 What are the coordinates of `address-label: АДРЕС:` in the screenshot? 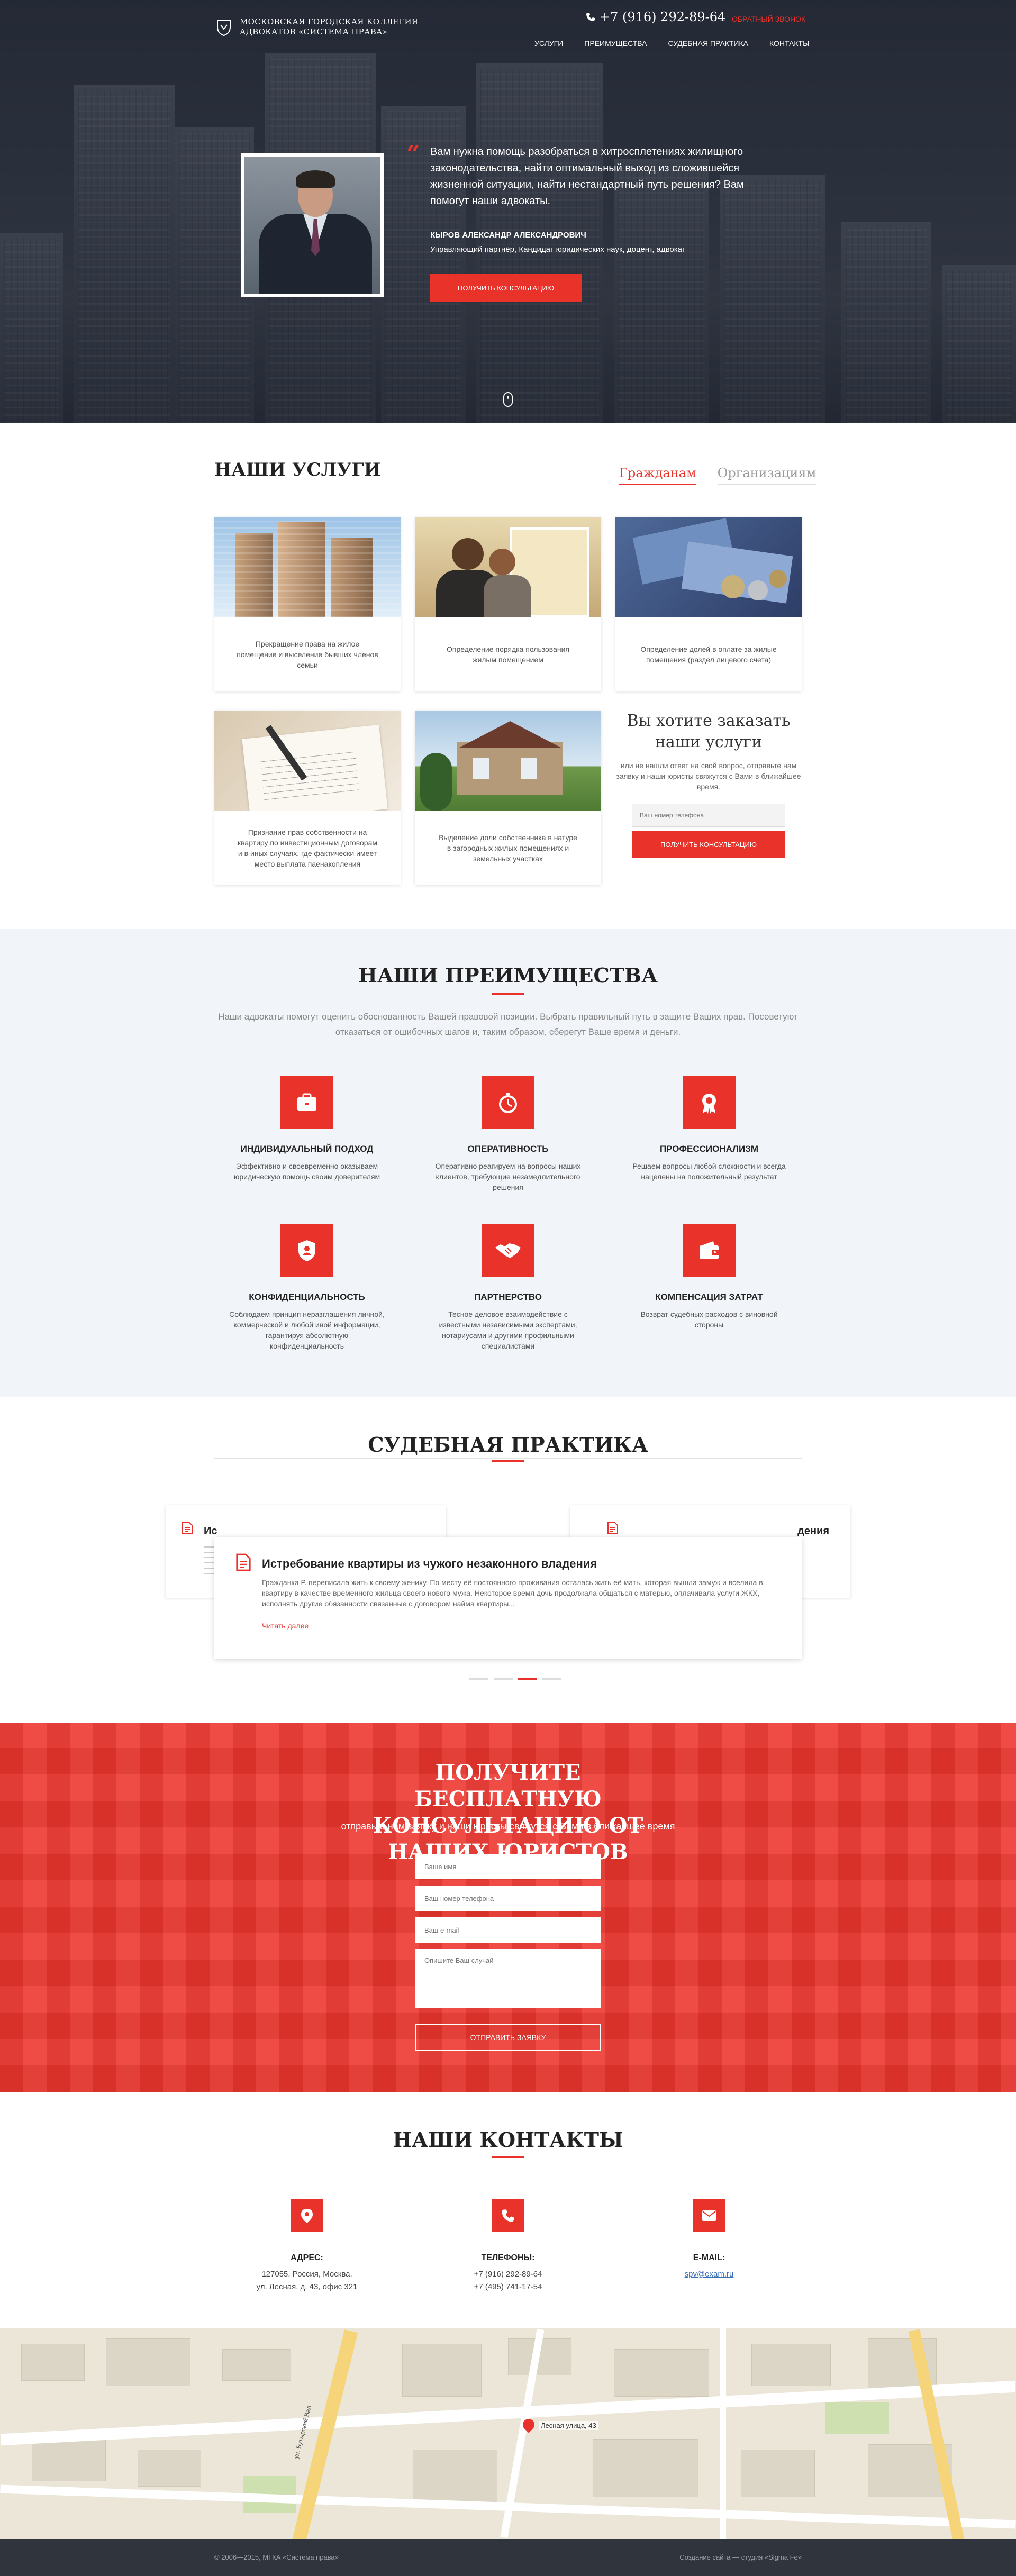 It's located at (307, 2257).